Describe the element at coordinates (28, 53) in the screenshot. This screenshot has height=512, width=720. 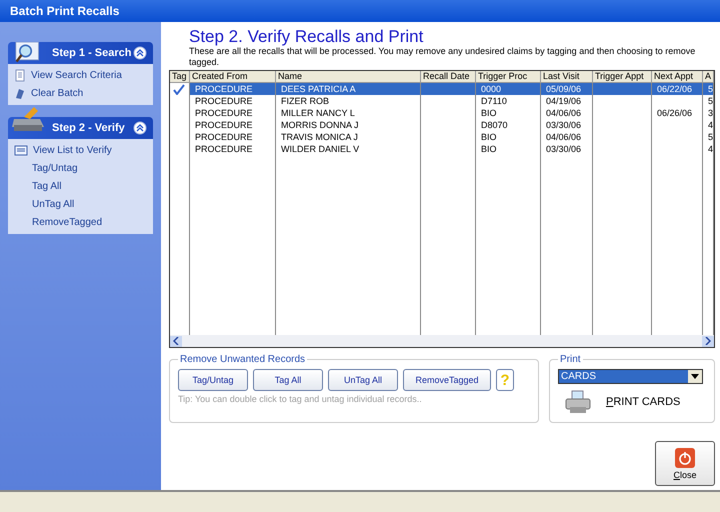
I see `magnifier-icon` at that location.